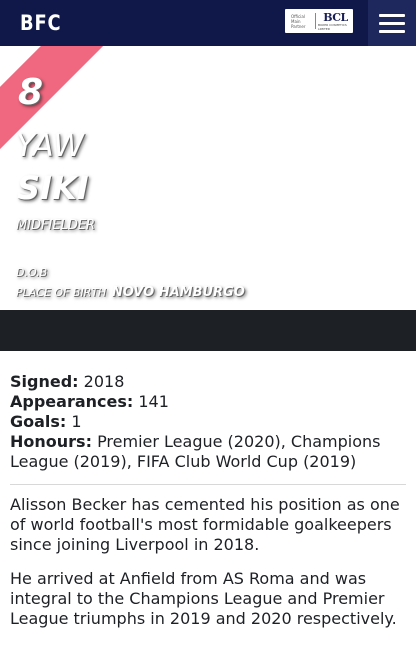 This screenshot has width=416, height=646. Describe the element at coordinates (208, 330) in the screenshot. I see `player-tab-bar` at that location.